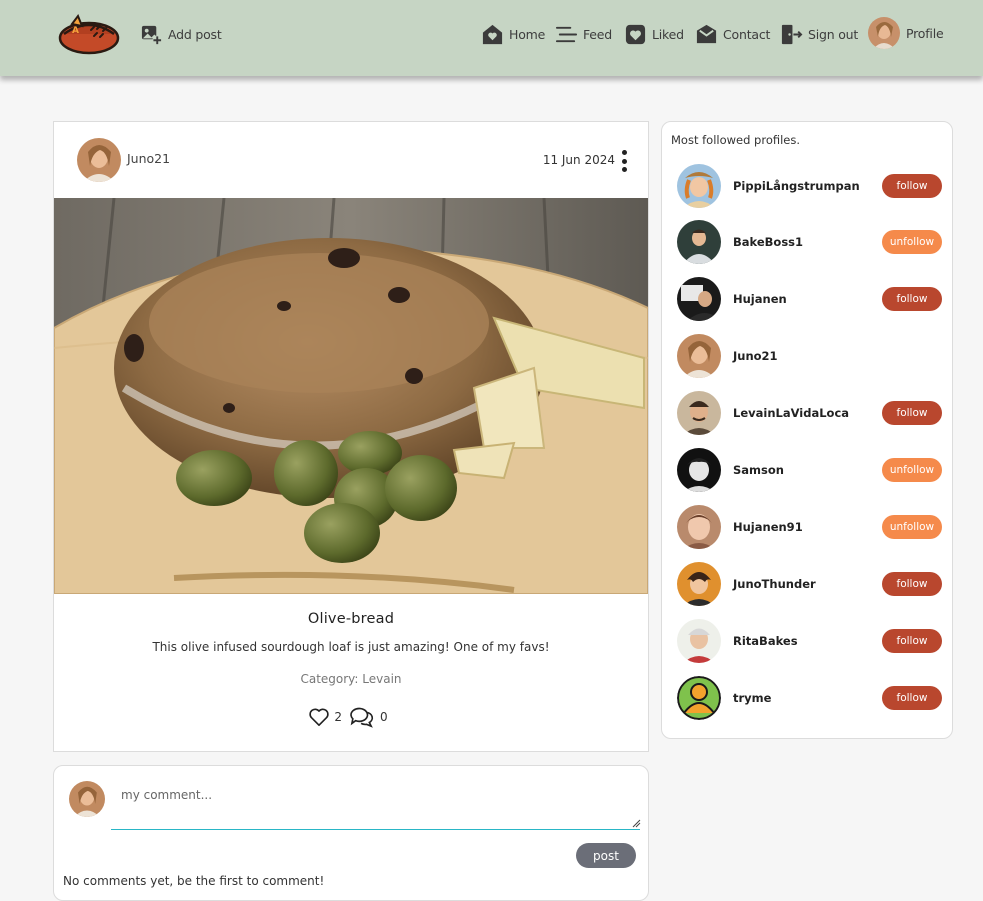  I want to click on post-comment-button: post, so click(606, 855).